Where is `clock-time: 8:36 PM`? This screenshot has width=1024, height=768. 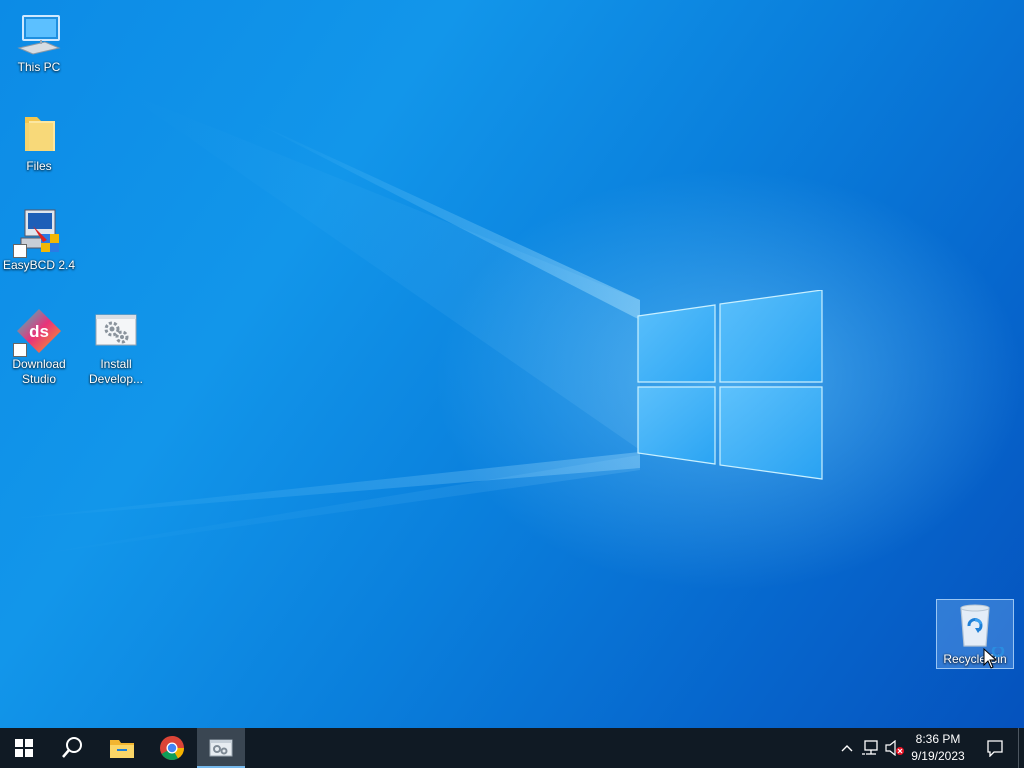 clock-time: 8:36 PM is located at coordinates (938, 739).